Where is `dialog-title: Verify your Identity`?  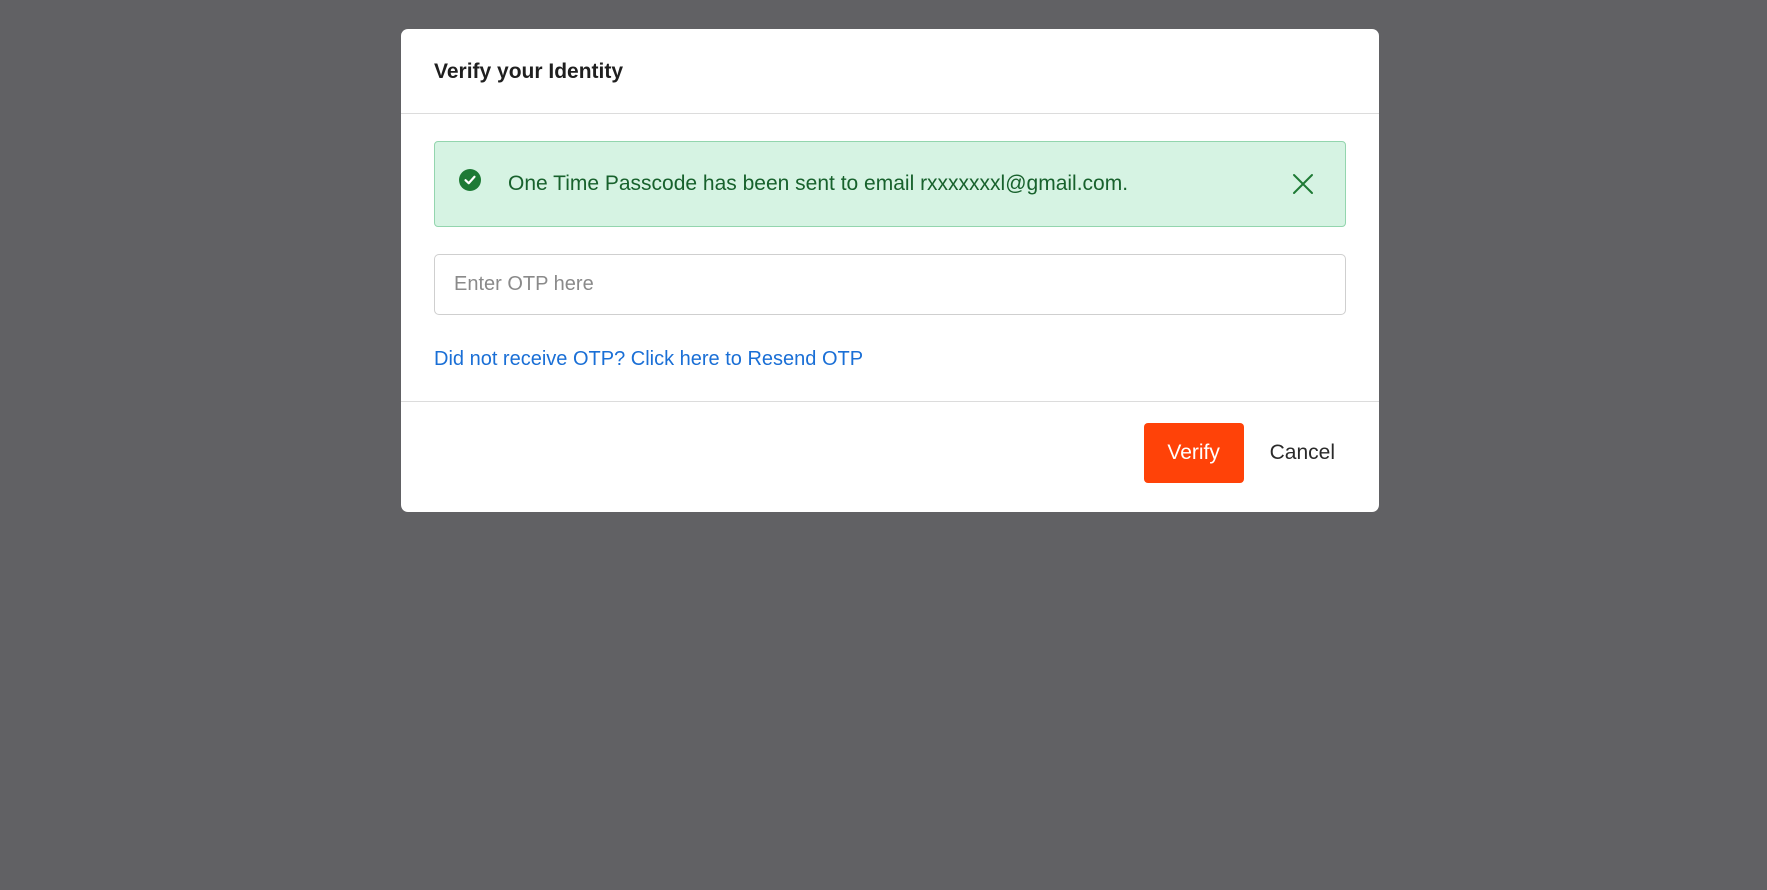
dialog-title: Verify your Identity is located at coordinates (529, 71).